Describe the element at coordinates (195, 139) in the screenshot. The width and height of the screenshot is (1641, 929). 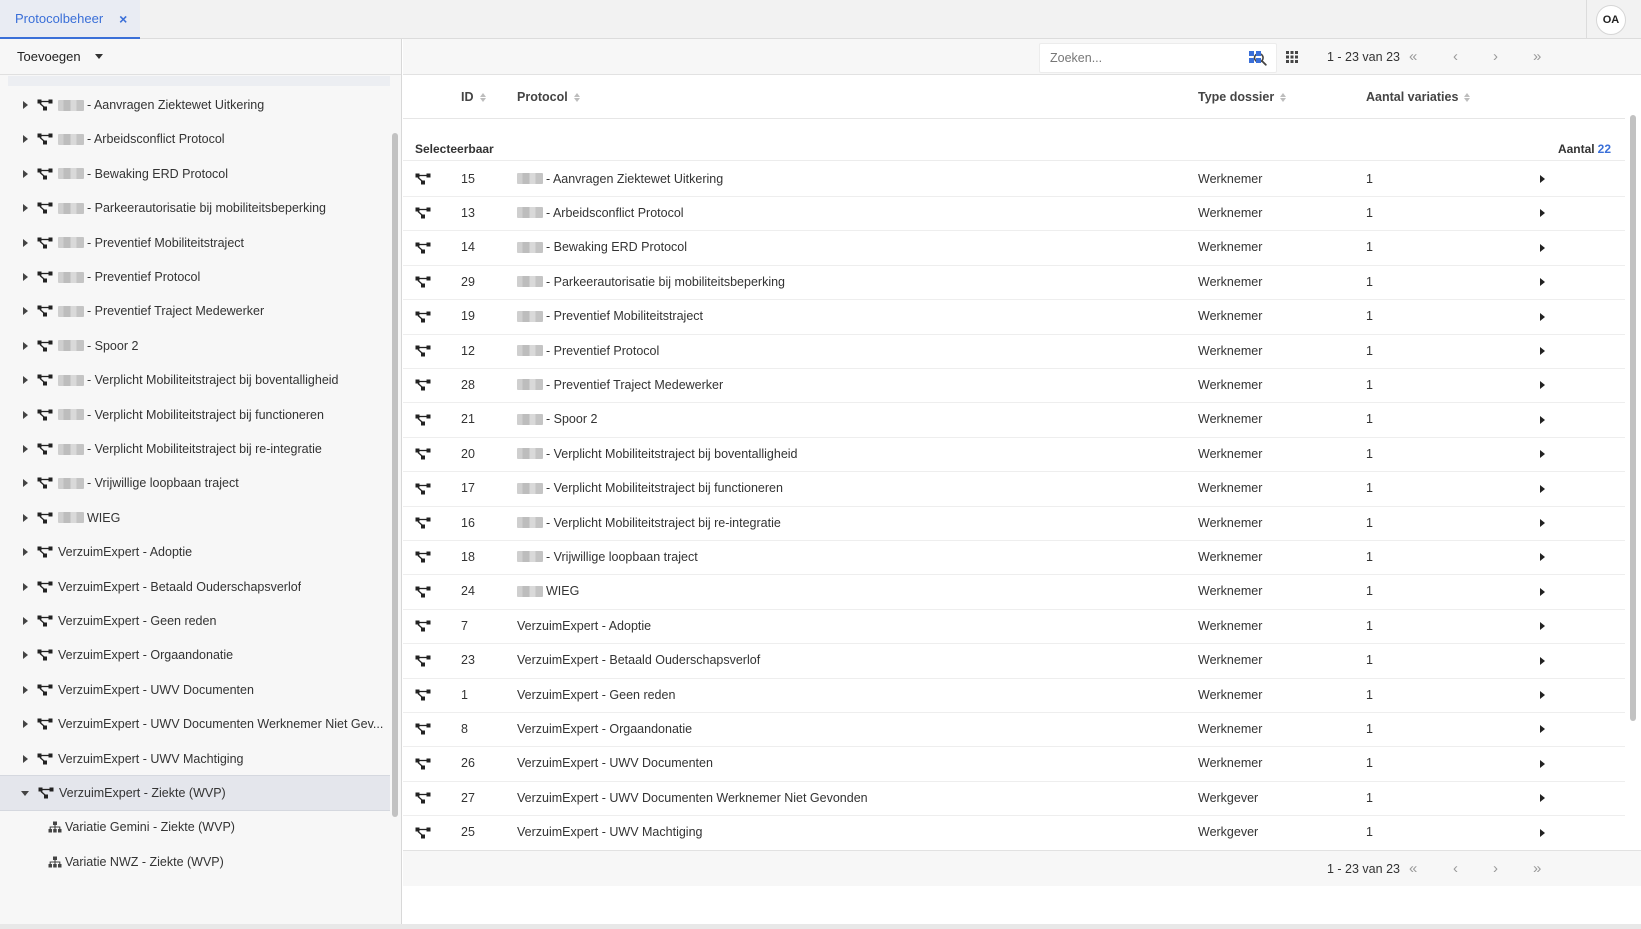
I see `tree-protocol-item: - Arbeidsconflict Protocol` at that location.